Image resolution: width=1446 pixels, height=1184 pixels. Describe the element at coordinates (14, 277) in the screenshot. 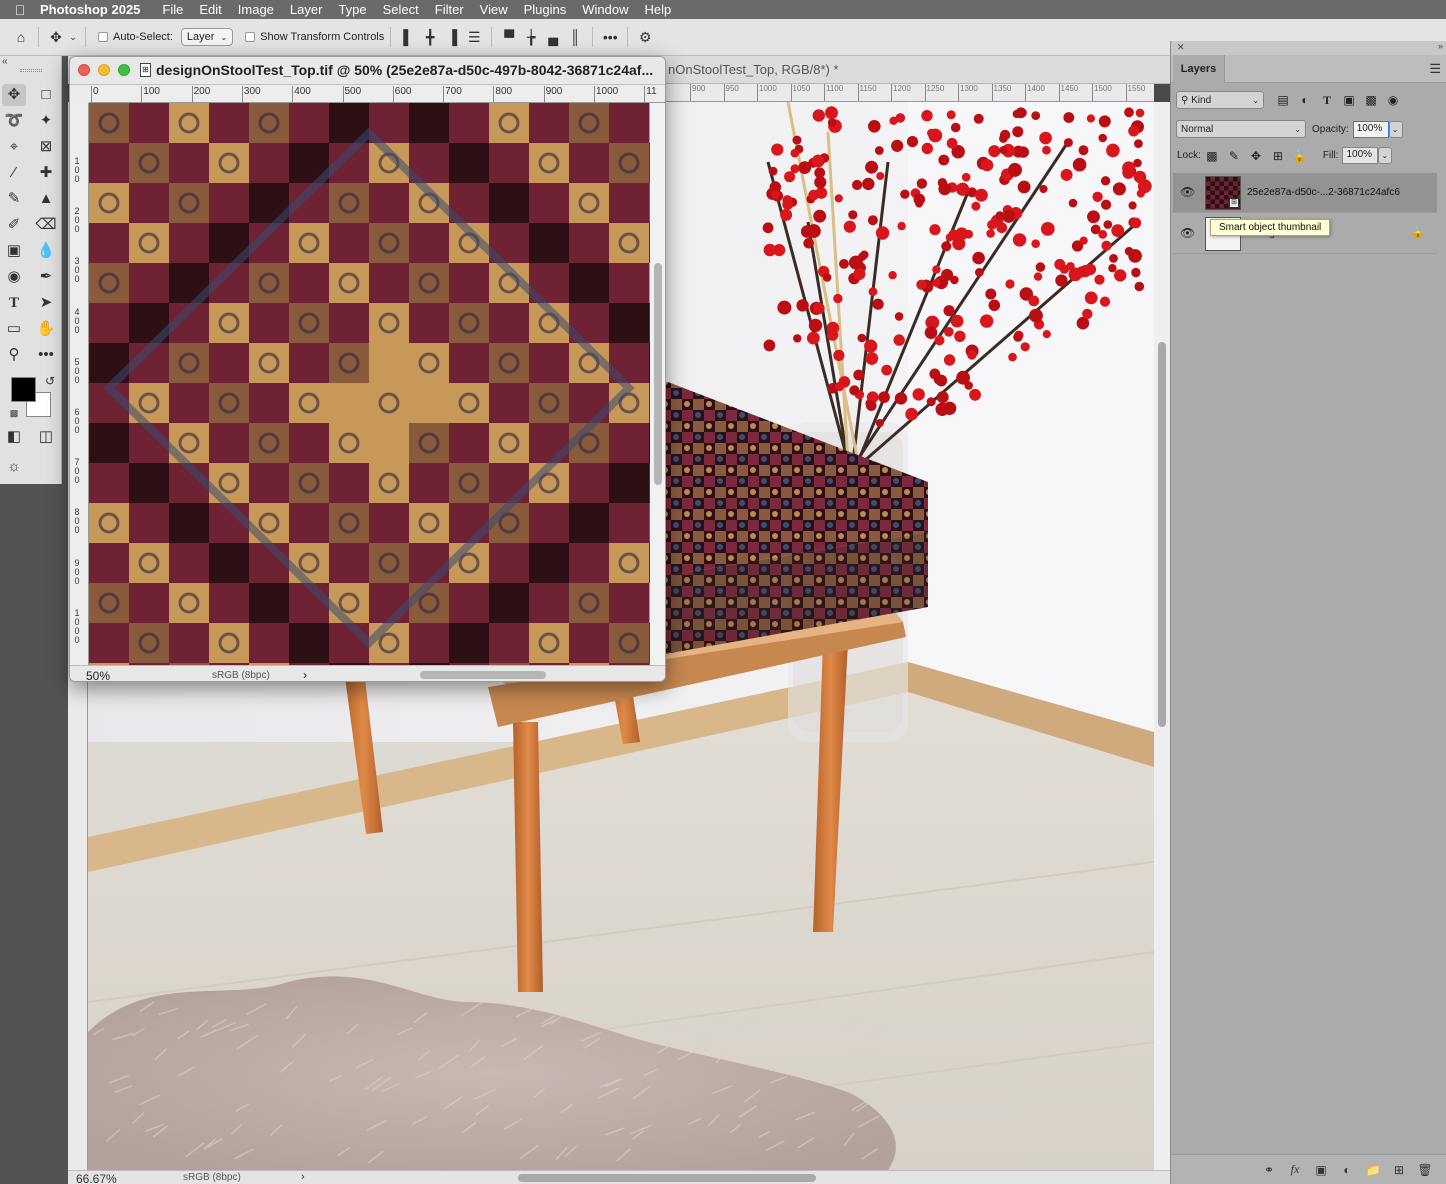

I see `dodge-tool-icon: ◉` at that location.